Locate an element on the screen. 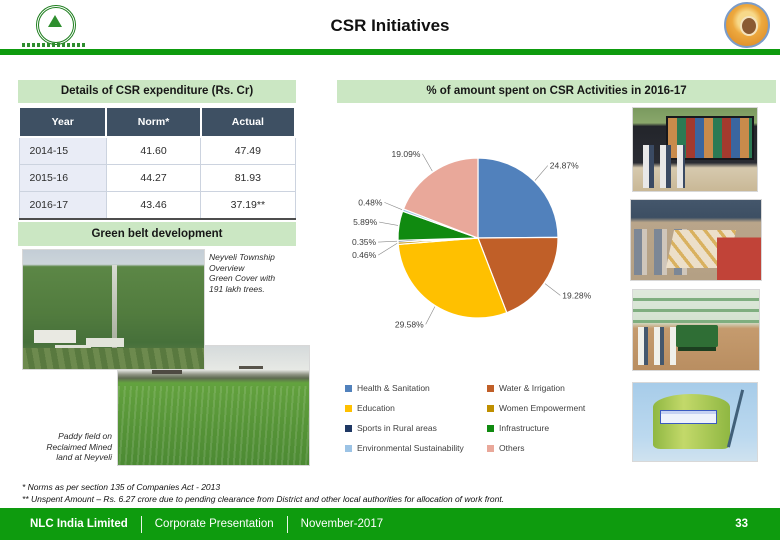 This screenshot has height=540, width=780. footer-date: November-2017 is located at coordinates (342, 524).